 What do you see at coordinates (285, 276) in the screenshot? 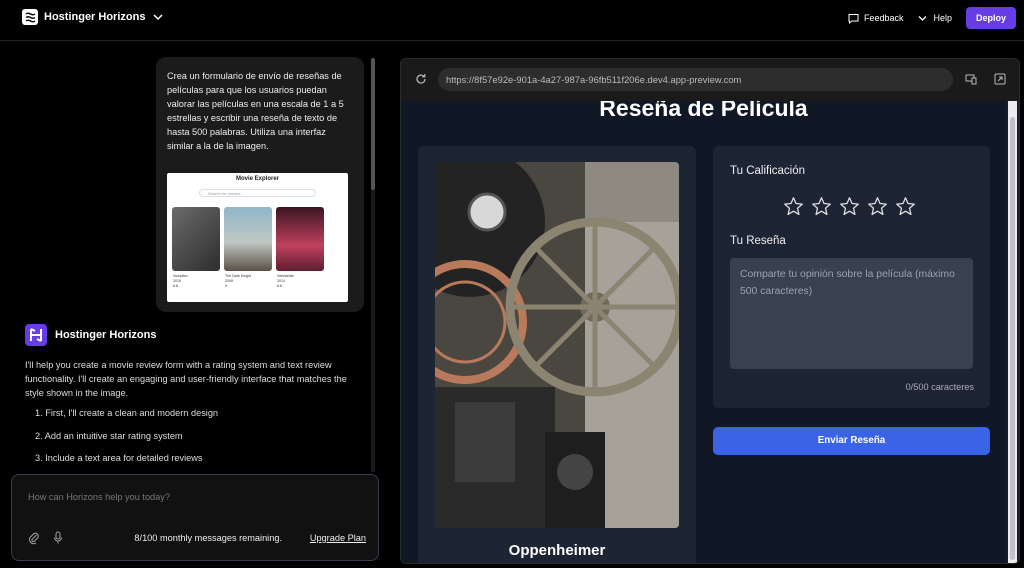
I see `movie-card-name: Interstellar` at bounding box center [285, 276].